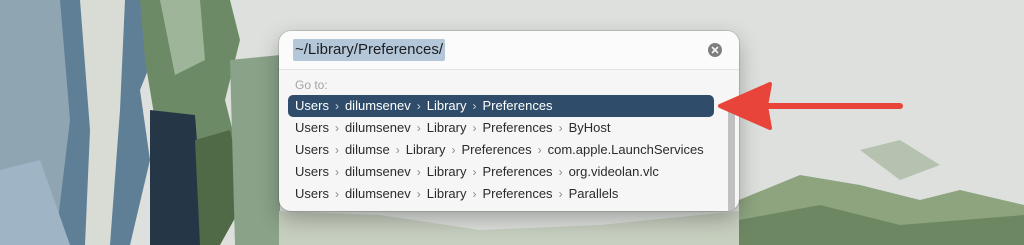  I want to click on go-to-label: Go to:, so click(311, 85).